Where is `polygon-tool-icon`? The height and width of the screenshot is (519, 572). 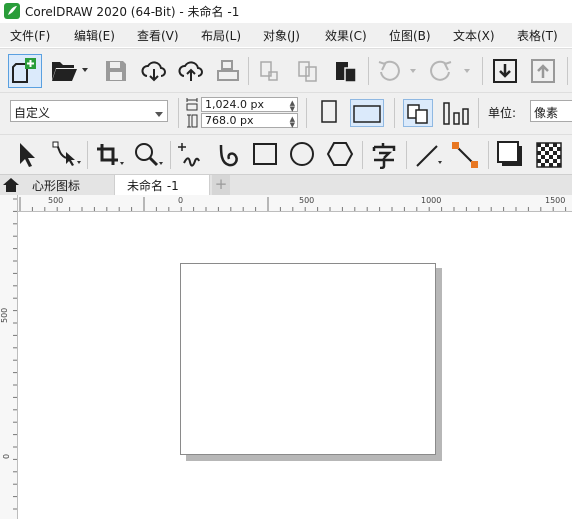
polygon-tool-icon is located at coordinates (340, 154).